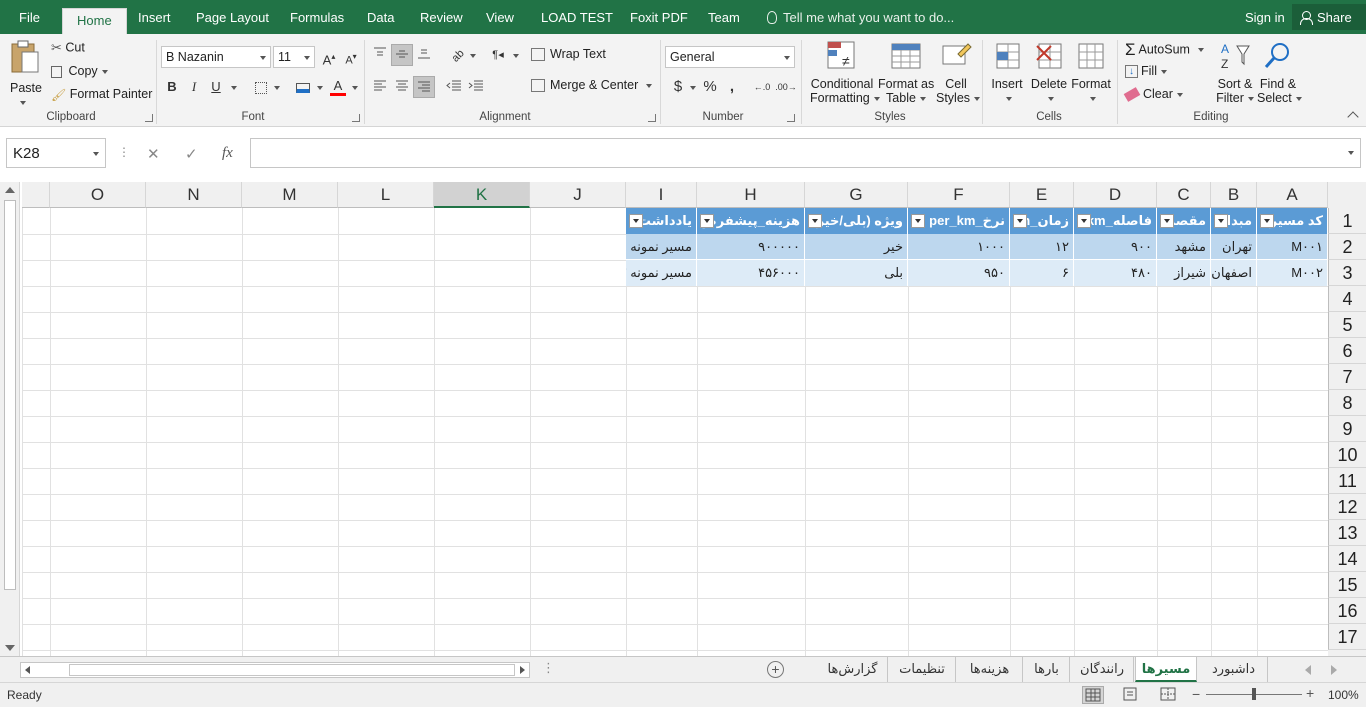  What do you see at coordinates (290, 195) in the screenshot?
I see `column-header-m: M` at bounding box center [290, 195].